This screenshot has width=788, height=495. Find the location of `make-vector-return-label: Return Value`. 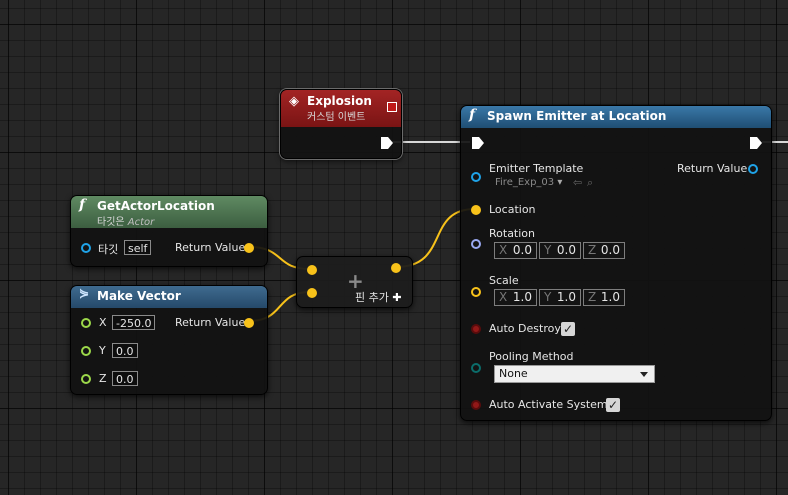

make-vector-return-label: Return Value is located at coordinates (210, 322).